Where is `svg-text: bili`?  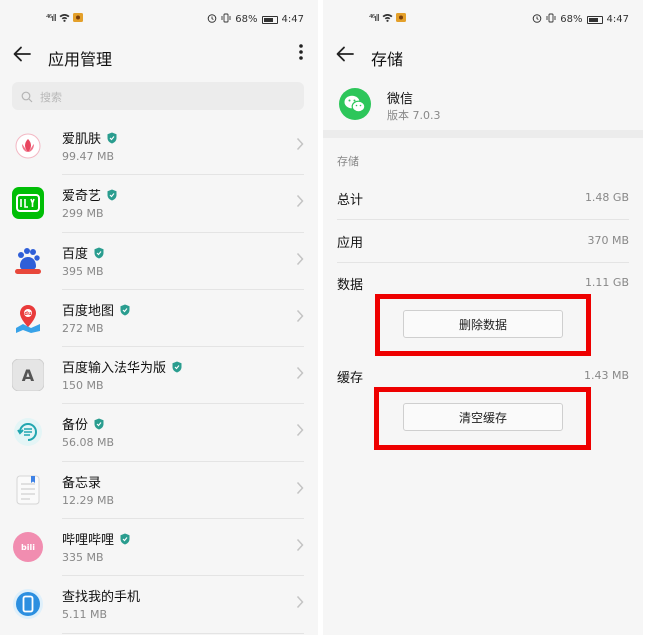
svg-text: bili is located at coordinates (28, 547).